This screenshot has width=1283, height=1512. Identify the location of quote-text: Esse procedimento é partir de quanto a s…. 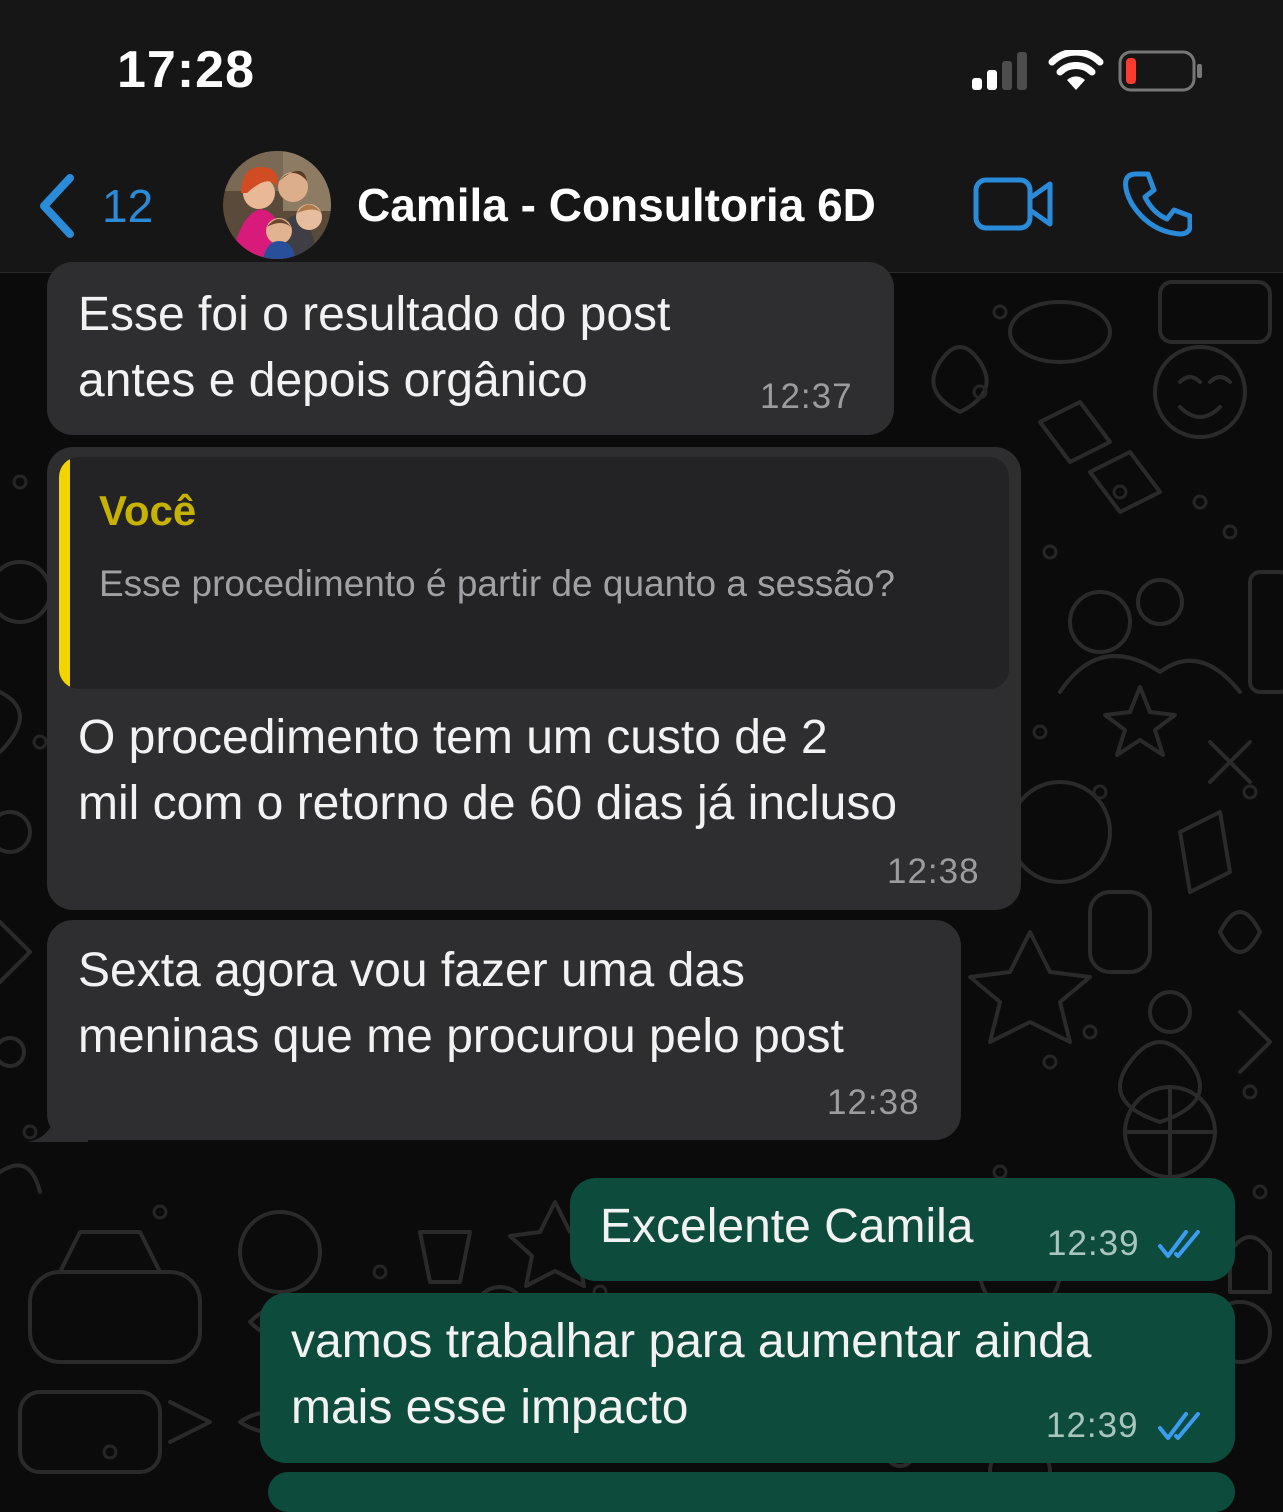
(497, 583).